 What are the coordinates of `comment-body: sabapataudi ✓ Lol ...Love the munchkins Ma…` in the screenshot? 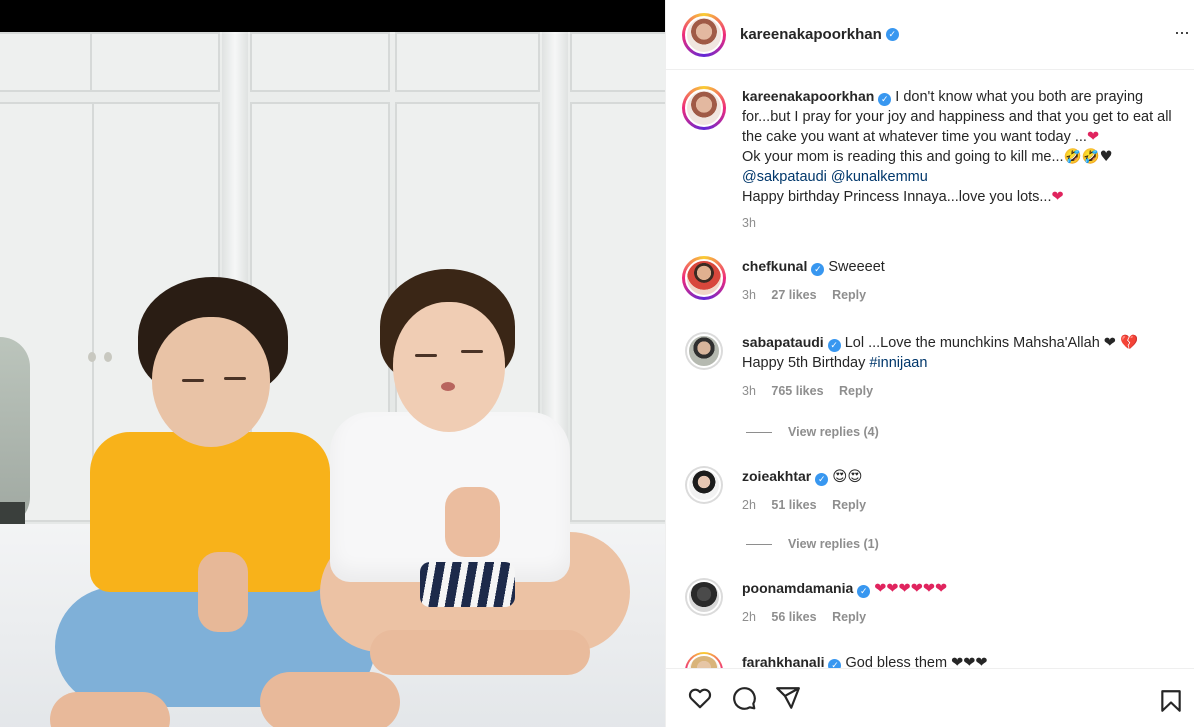 It's located at (968, 366).